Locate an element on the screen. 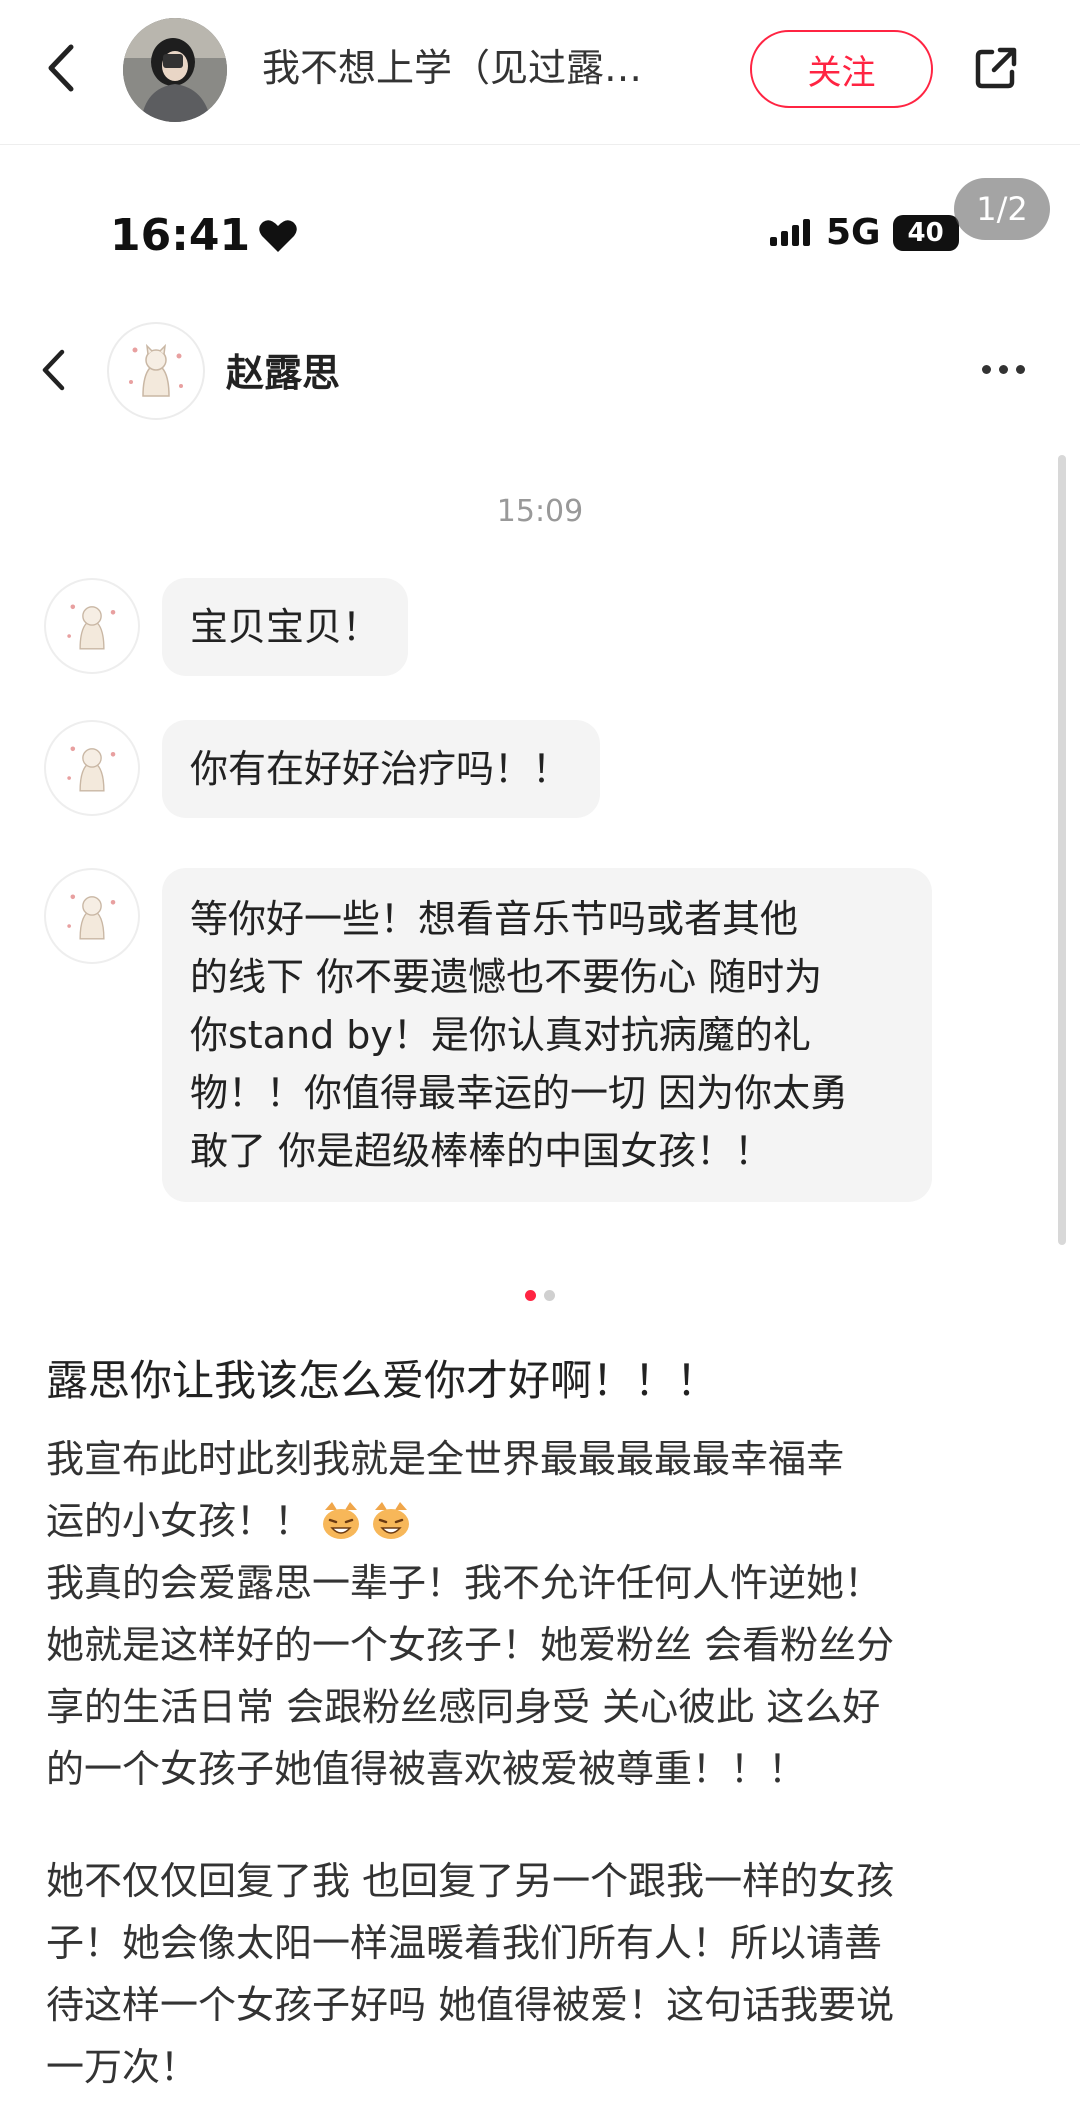 The height and width of the screenshot is (2127, 1080). chat-back-button is located at coordinates (60, 370).